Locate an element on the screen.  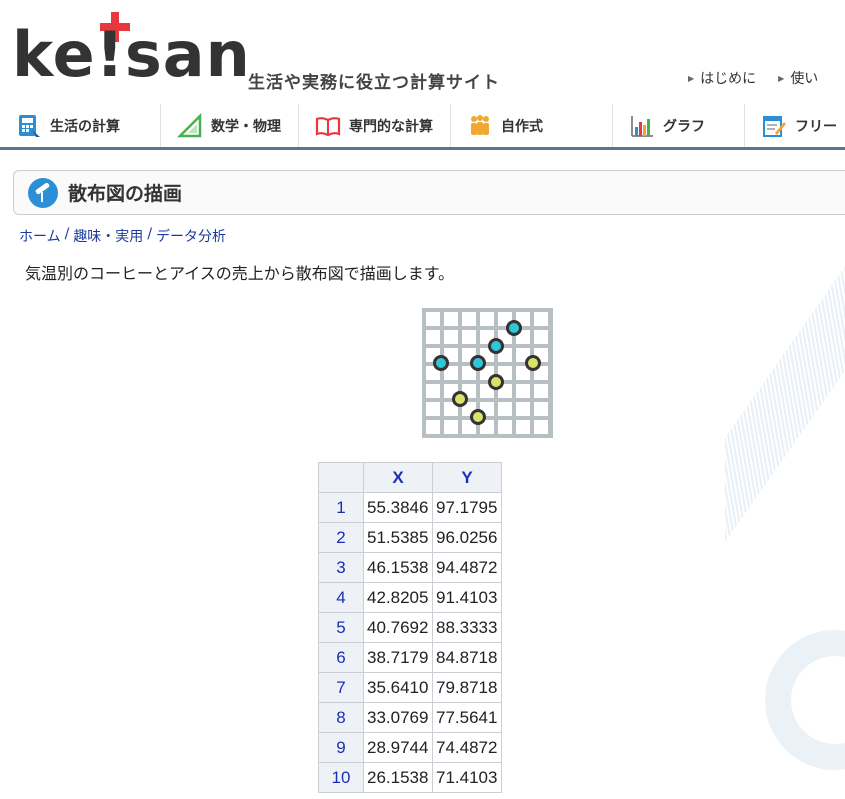
cell-x: 55.3846 is located at coordinates (398, 507).